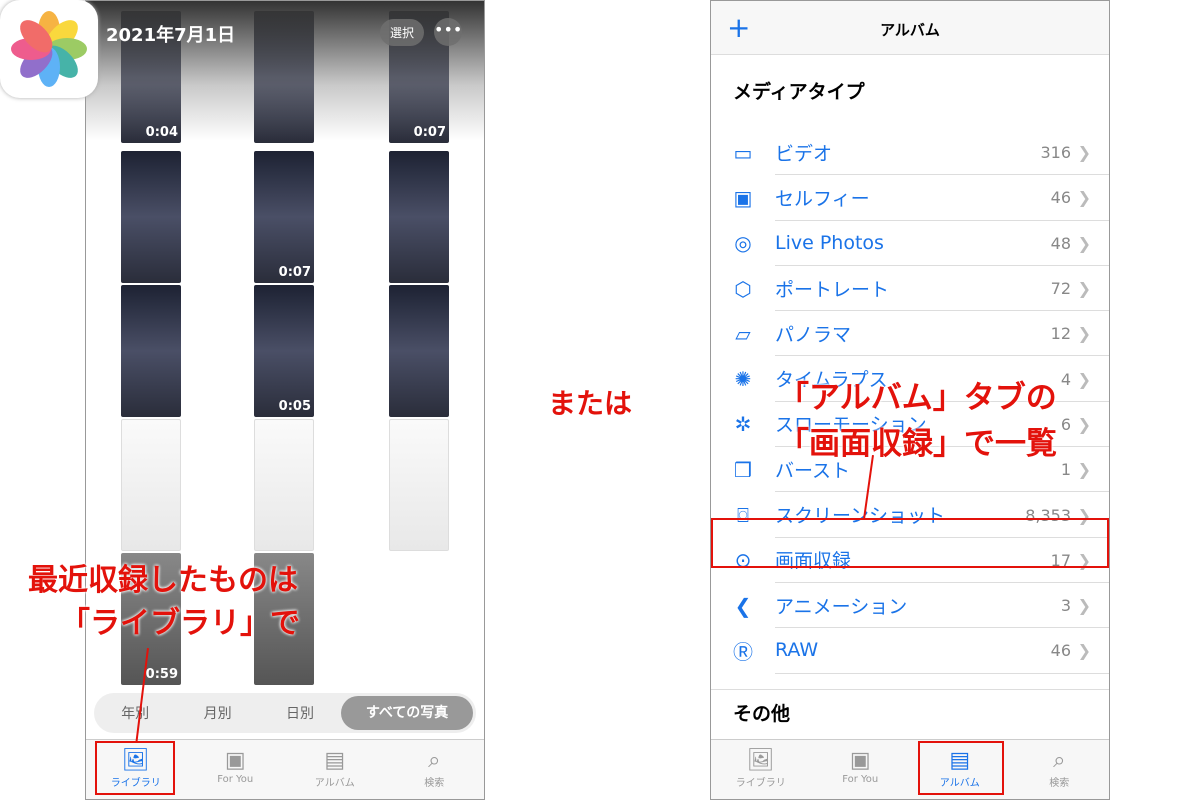 The height and width of the screenshot is (800, 1200). What do you see at coordinates (180, 623) in the screenshot?
I see `annotation-left-2: 「ライブラリ」で` at bounding box center [180, 623].